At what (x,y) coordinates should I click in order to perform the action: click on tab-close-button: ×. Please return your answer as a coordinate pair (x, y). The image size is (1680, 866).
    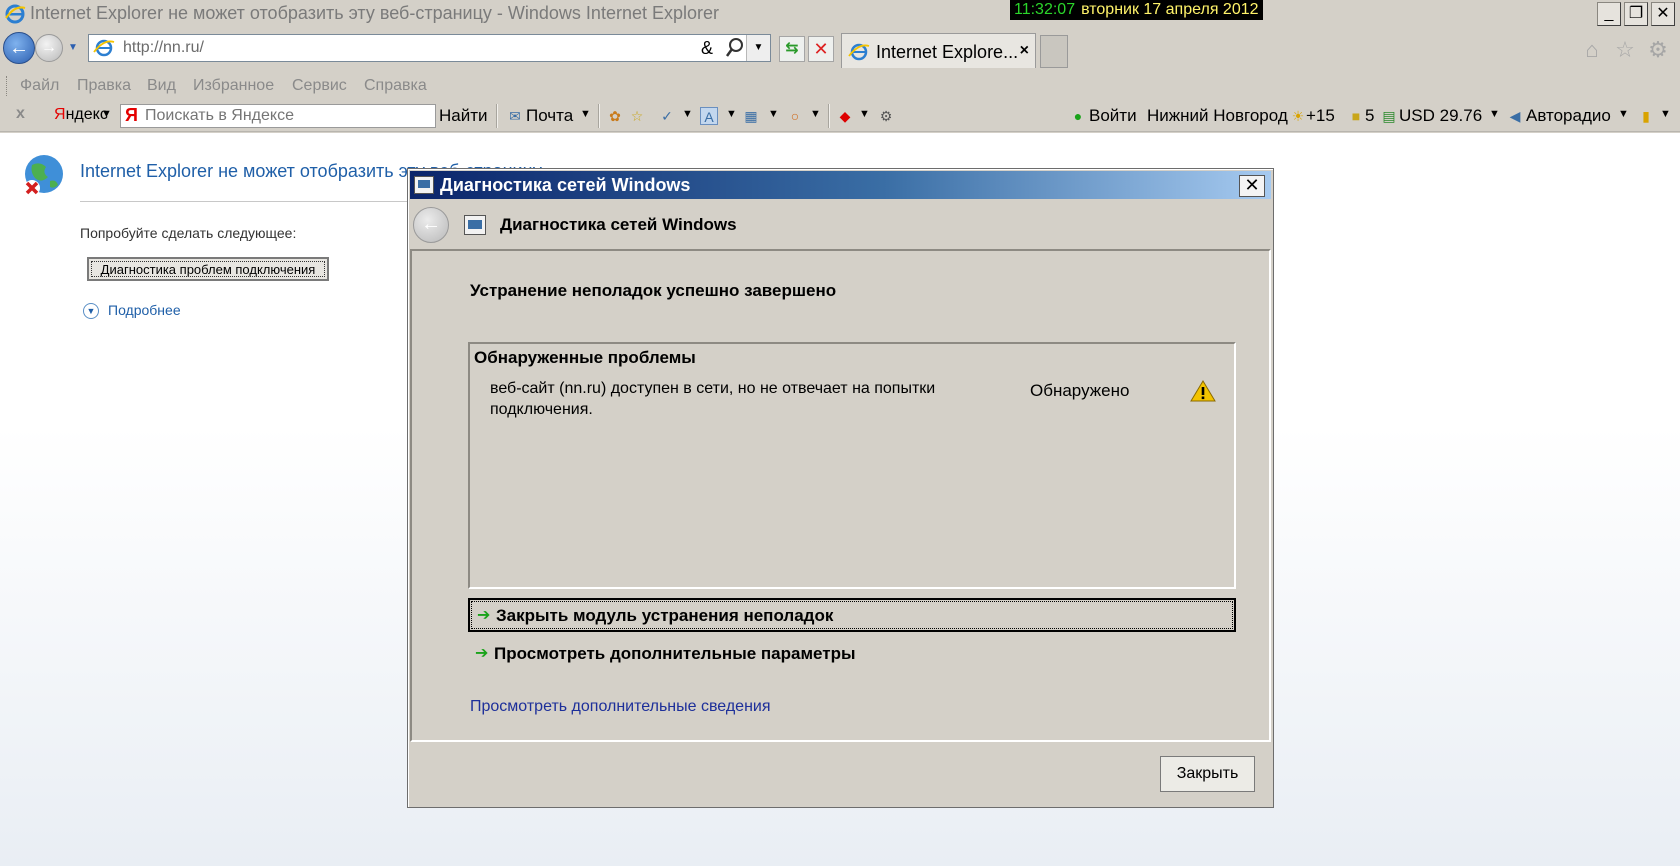
    Looking at the image, I should click on (1024, 51).